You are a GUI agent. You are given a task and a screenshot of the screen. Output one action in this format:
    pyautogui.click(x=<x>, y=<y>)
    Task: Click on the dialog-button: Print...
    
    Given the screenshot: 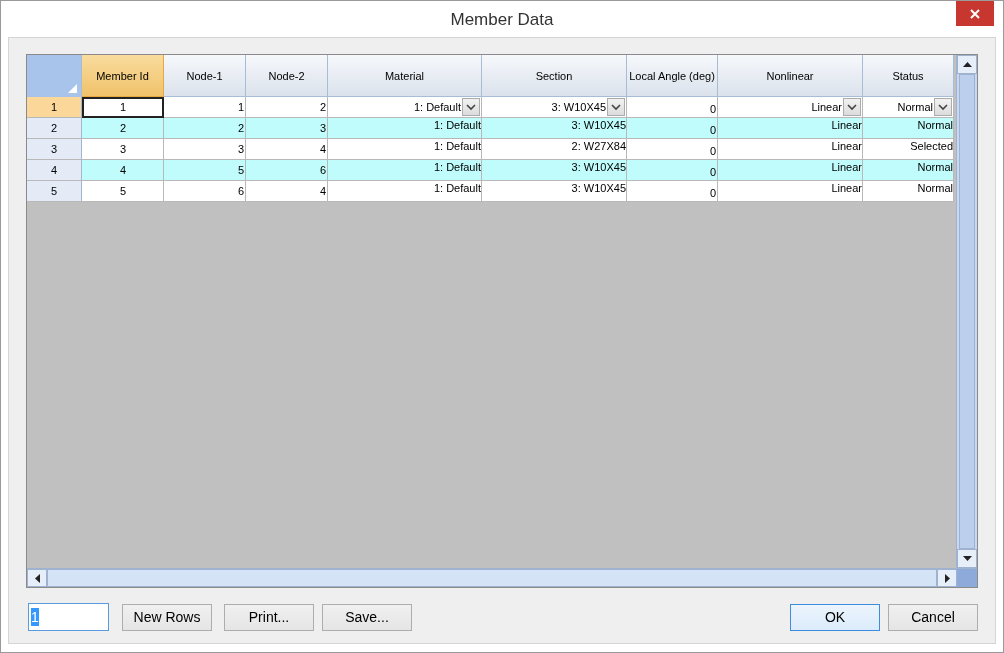 What is the action you would take?
    pyautogui.click(x=269, y=617)
    